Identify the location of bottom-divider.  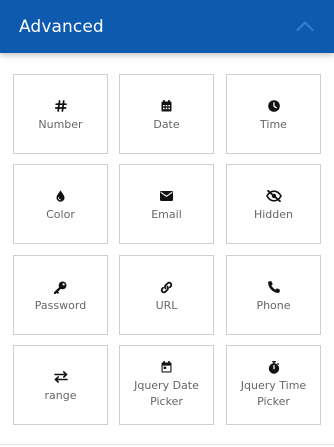
(167, 444).